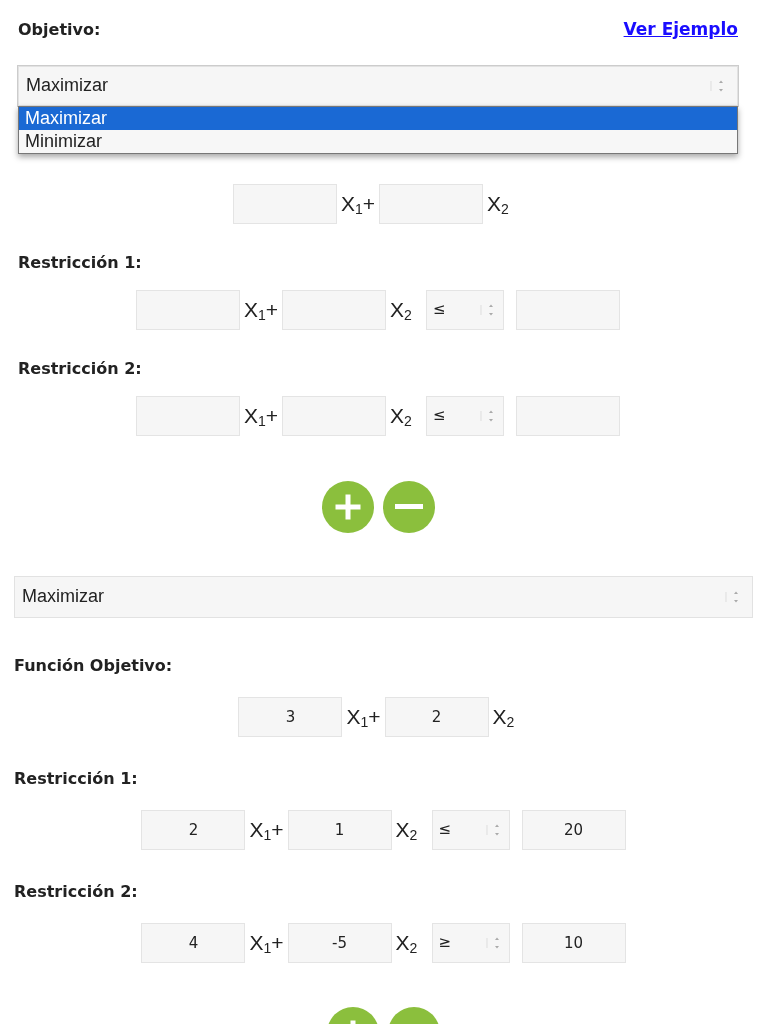 The image size is (768, 1024). I want to click on dropdown-option: Minimizar, so click(378, 141).